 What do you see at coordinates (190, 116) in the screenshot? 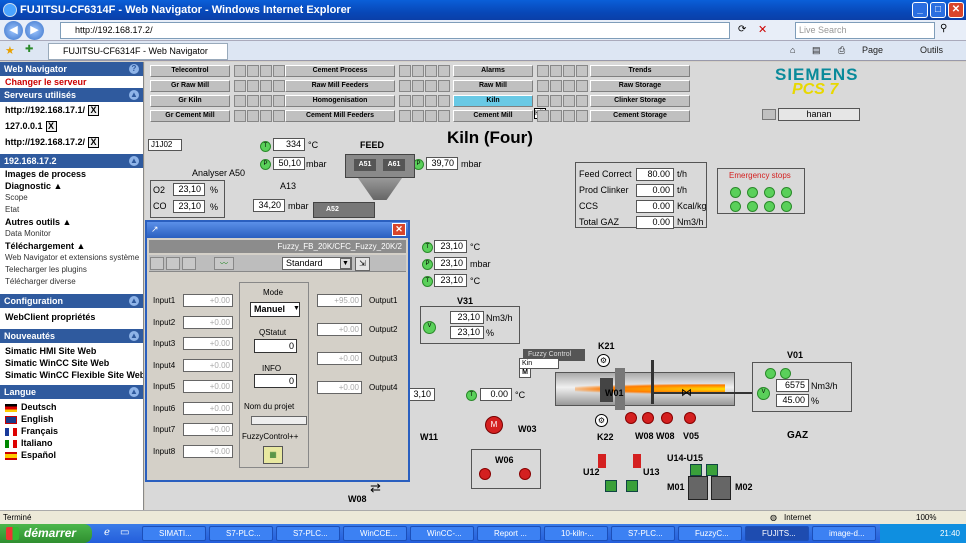
I see `nav-button: Gr Cement Mill` at bounding box center [190, 116].